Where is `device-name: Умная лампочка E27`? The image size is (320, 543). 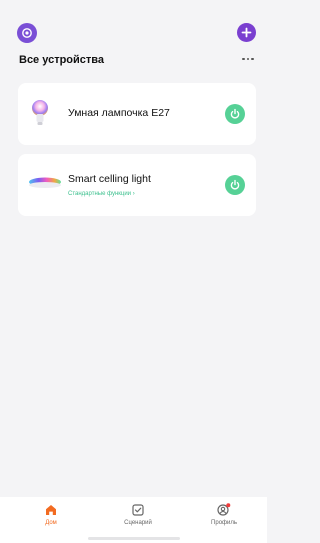 device-name: Умная лампочка E27 is located at coordinates (119, 113).